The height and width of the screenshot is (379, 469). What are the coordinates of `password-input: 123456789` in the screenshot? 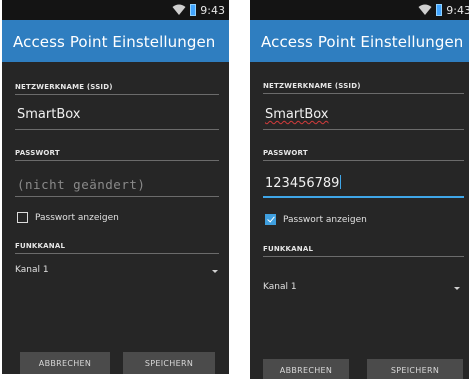 It's located at (303, 183).